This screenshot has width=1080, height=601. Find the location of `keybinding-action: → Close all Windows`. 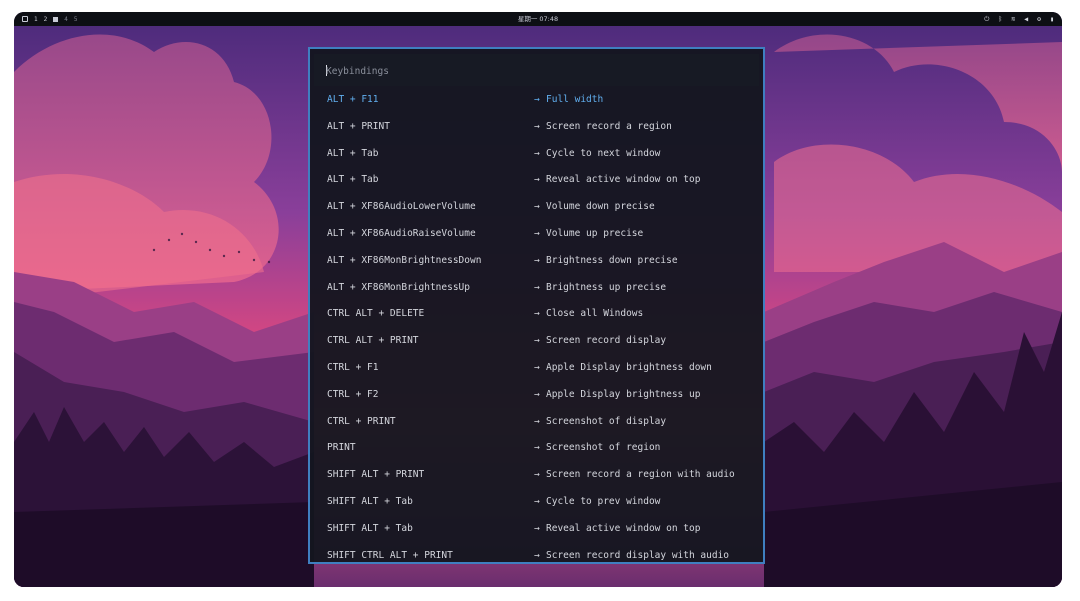

keybinding-action: → Close all Windows is located at coordinates (588, 313).